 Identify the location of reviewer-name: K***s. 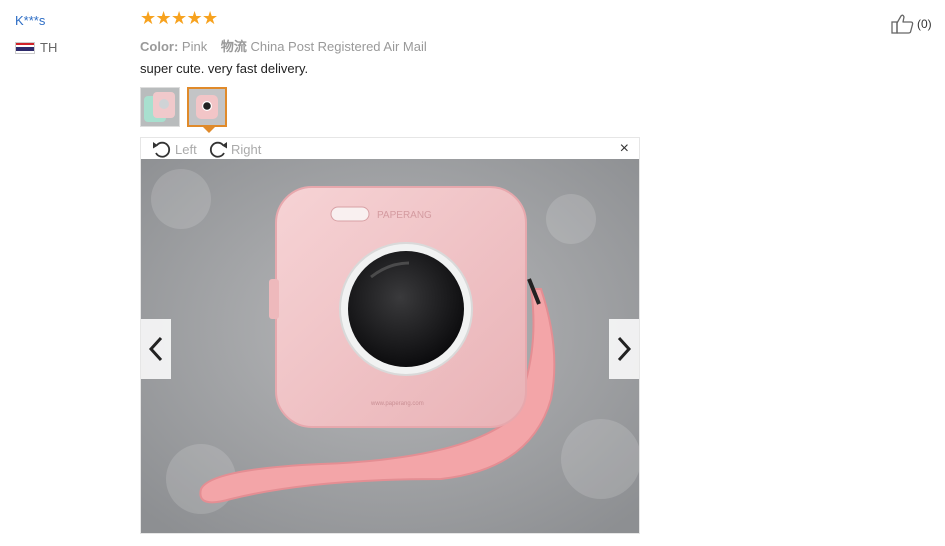
(30, 20).